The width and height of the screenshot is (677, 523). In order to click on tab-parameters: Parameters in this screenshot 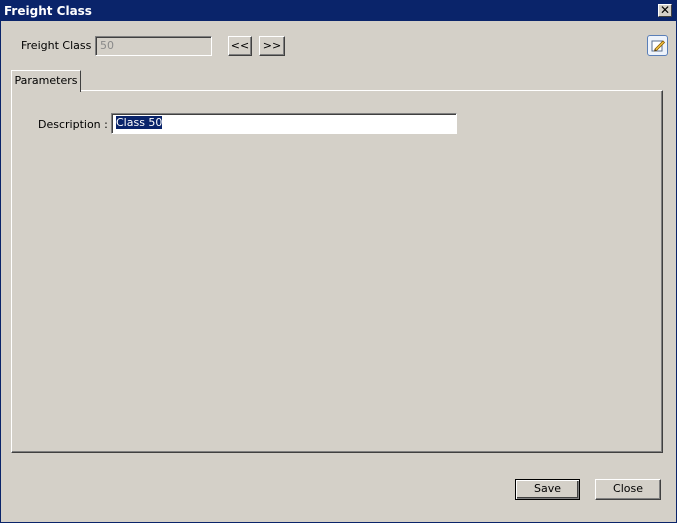, I will do `click(46, 81)`.